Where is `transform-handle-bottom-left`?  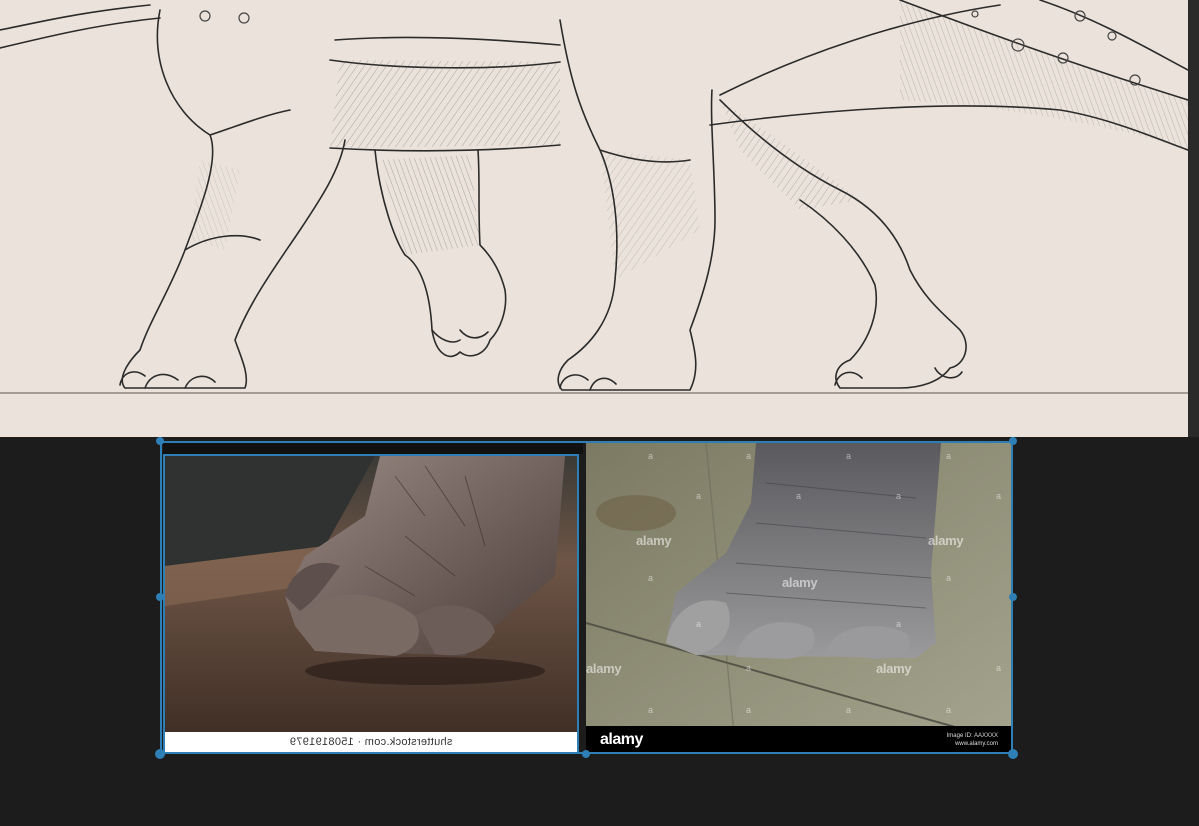
transform-handle-bottom-left is located at coordinates (160, 754).